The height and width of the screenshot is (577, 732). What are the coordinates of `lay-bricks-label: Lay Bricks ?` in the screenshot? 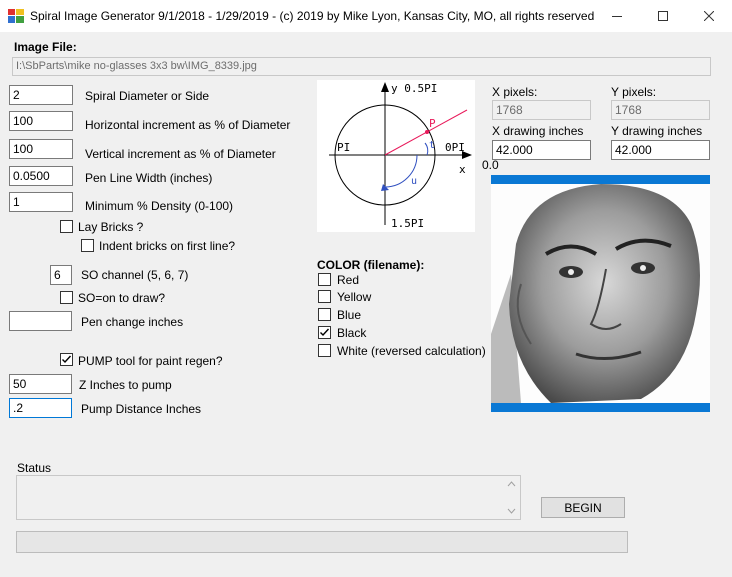 It's located at (111, 227).